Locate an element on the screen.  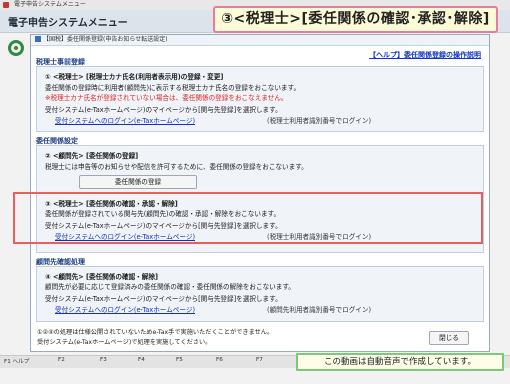
logo-icon is located at coordinates (16, 48).